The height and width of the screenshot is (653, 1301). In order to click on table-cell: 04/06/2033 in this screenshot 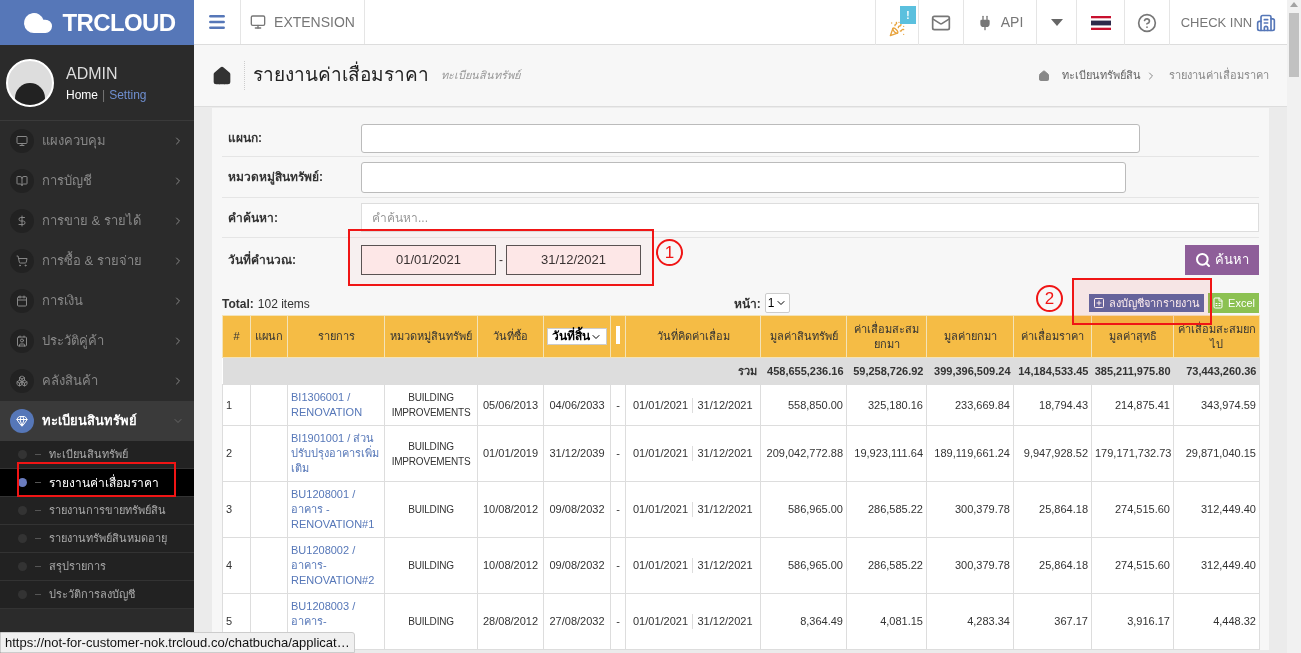, I will do `click(577, 405)`.